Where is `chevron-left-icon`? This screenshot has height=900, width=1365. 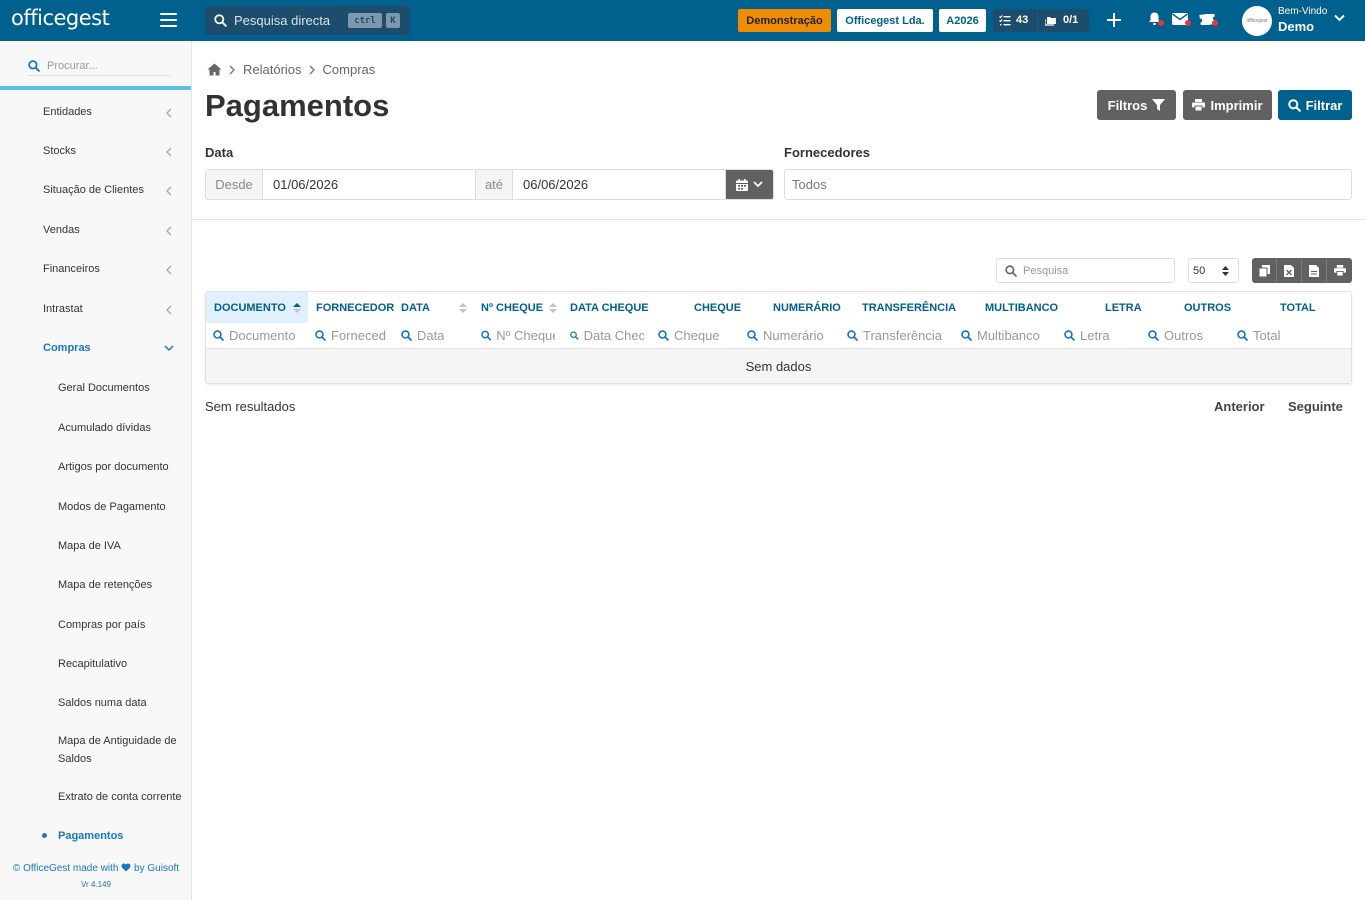
chevron-left-icon is located at coordinates (169, 270).